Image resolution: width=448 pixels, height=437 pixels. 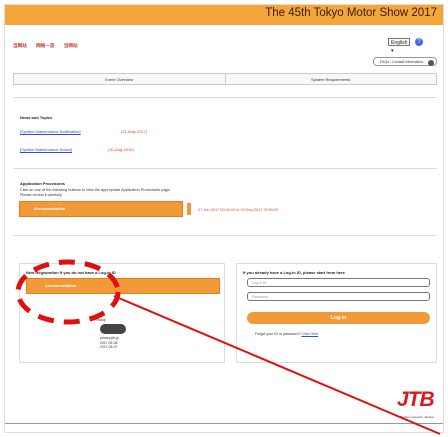 What do you see at coordinates (310, 334) in the screenshot?
I see `forgot-link: Click Here` at bounding box center [310, 334].